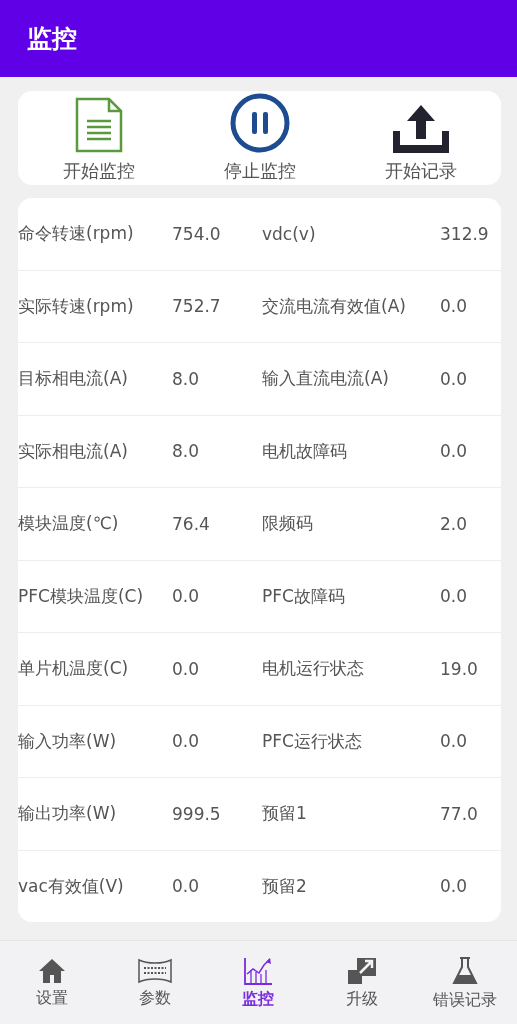 The image size is (517, 1024). Describe the element at coordinates (420, 129) in the screenshot. I see `upload-icon` at that location.